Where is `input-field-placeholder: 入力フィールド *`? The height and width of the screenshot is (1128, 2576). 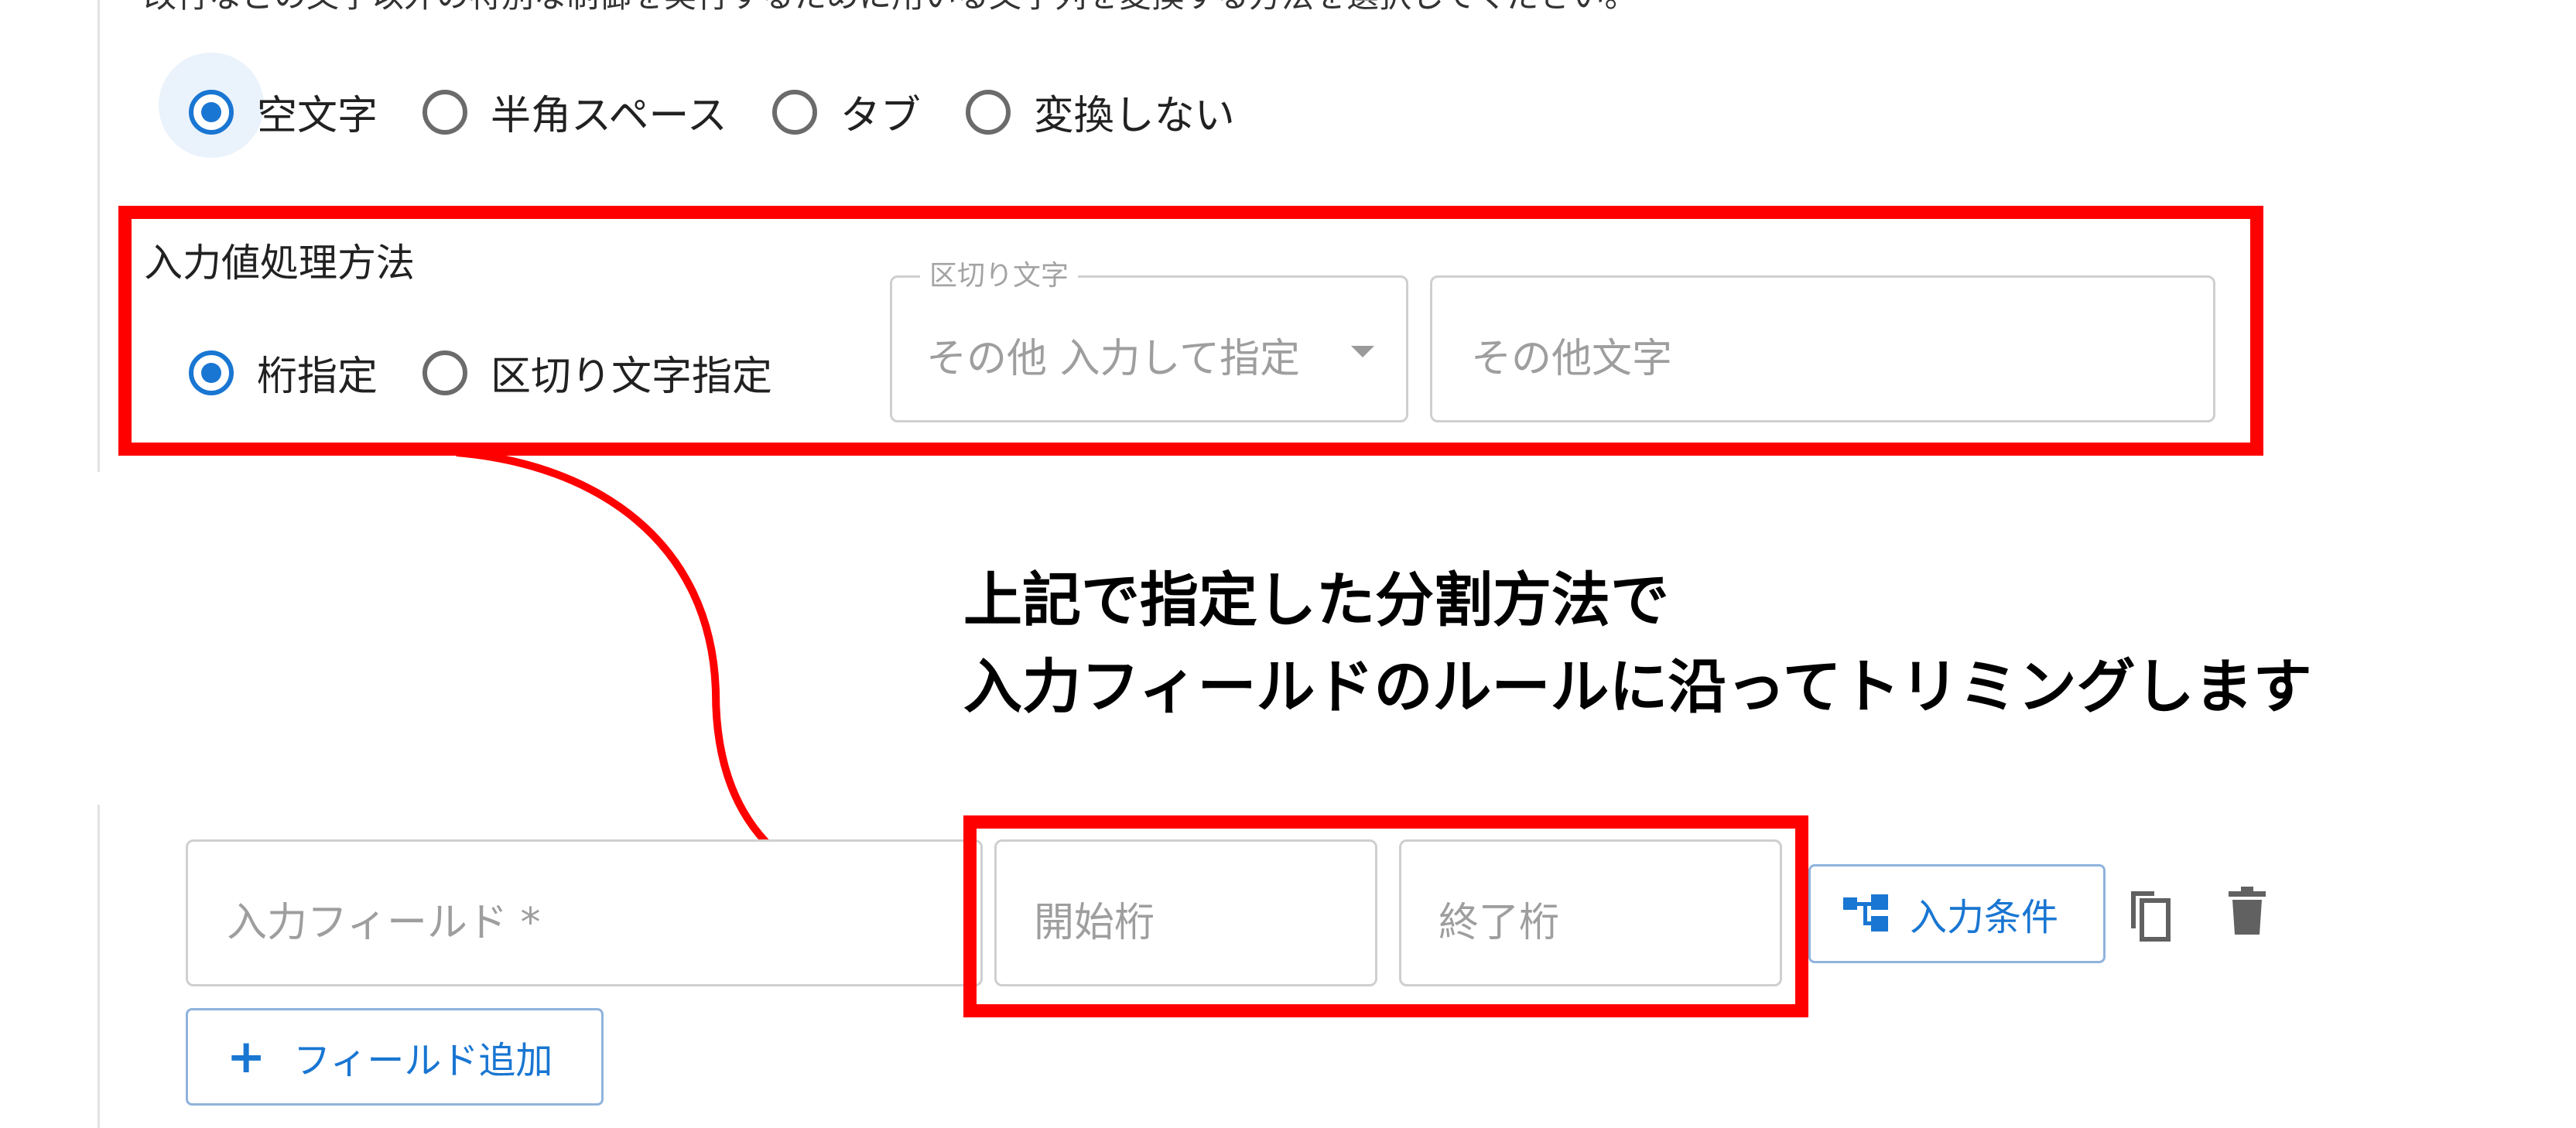 input-field-placeholder: 入力フィールド * is located at coordinates (384, 923).